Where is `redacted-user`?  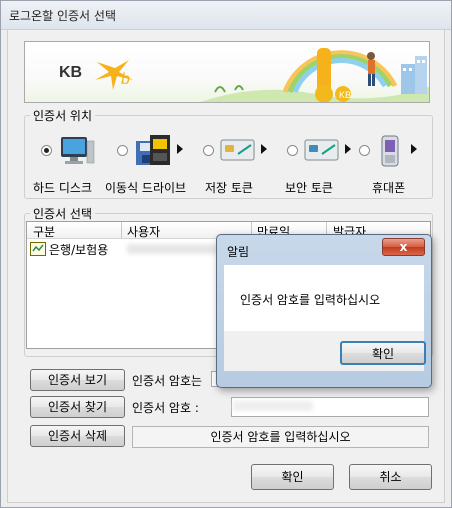 redacted-user is located at coordinates (172, 249).